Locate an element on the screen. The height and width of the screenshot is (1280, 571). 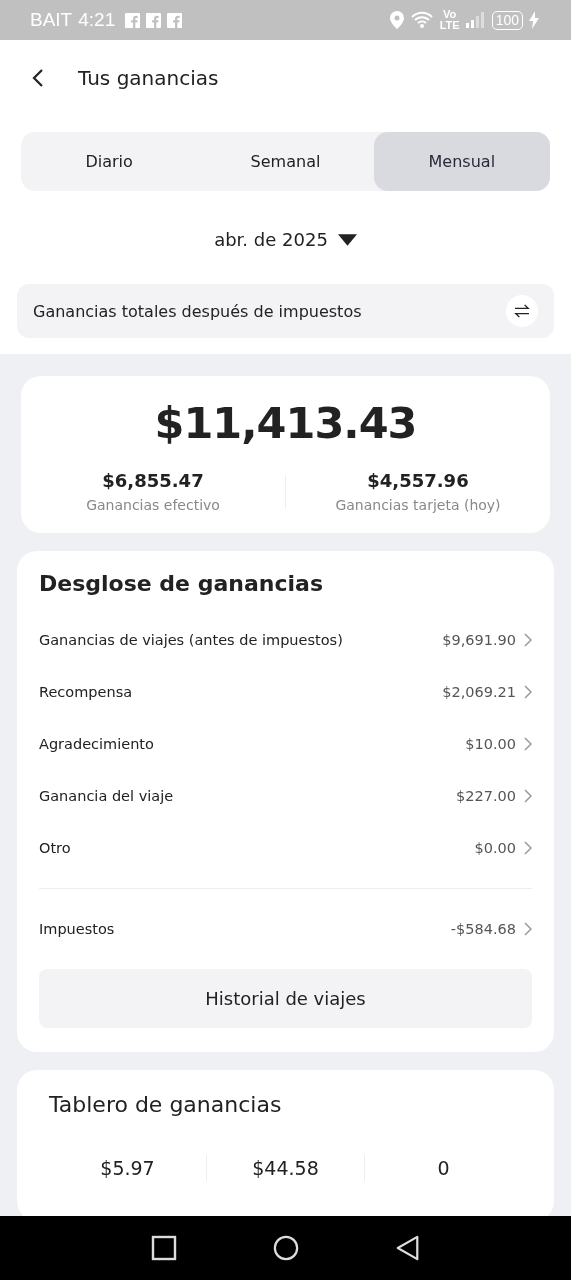
summary-label: Ganancias totales después de impuestos is located at coordinates (197, 311).